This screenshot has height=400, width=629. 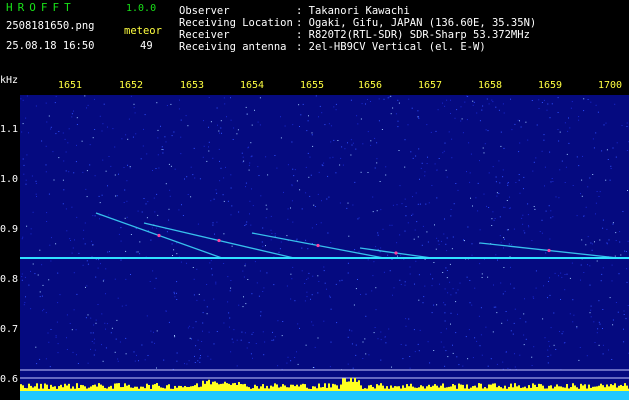 I want to click on echo-peak, so click(x=219, y=240).